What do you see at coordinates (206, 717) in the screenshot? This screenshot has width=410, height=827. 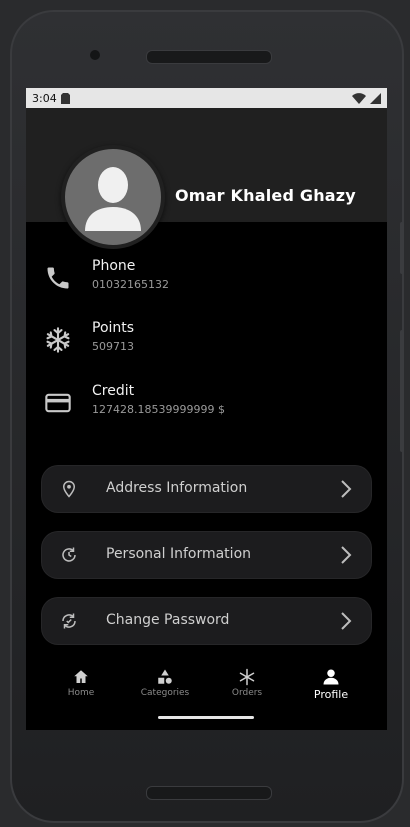 I see `home-indicator` at bounding box center [206, 717].